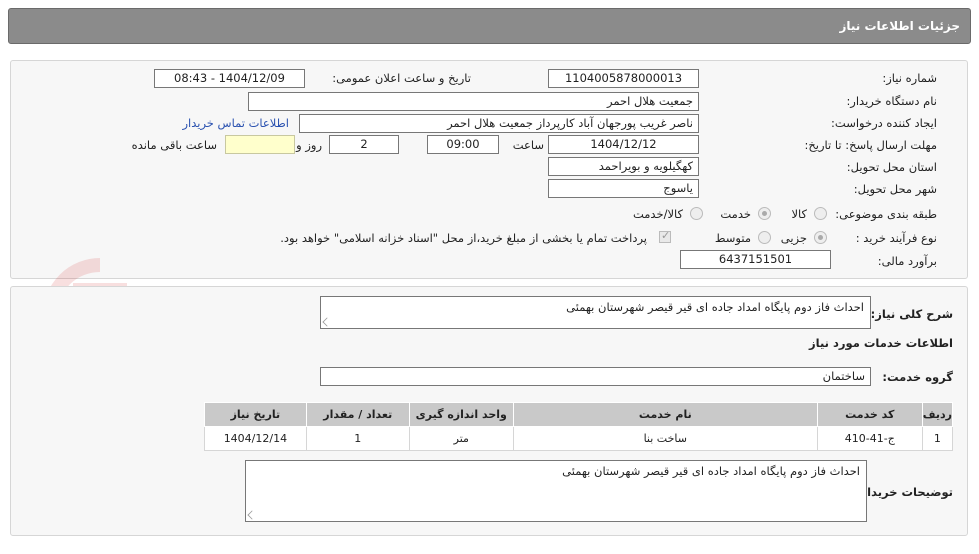  I want to click on buyer-contact-link: اطلاعات تماس خریدار, so click(235, 123).